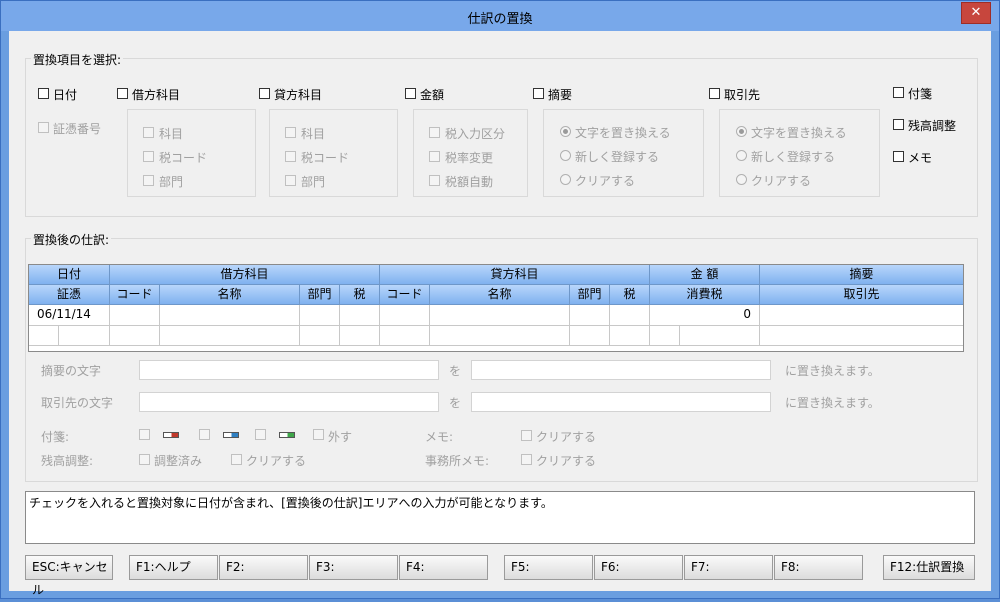  I want to click on cell-tax-a, so click(665, 336).